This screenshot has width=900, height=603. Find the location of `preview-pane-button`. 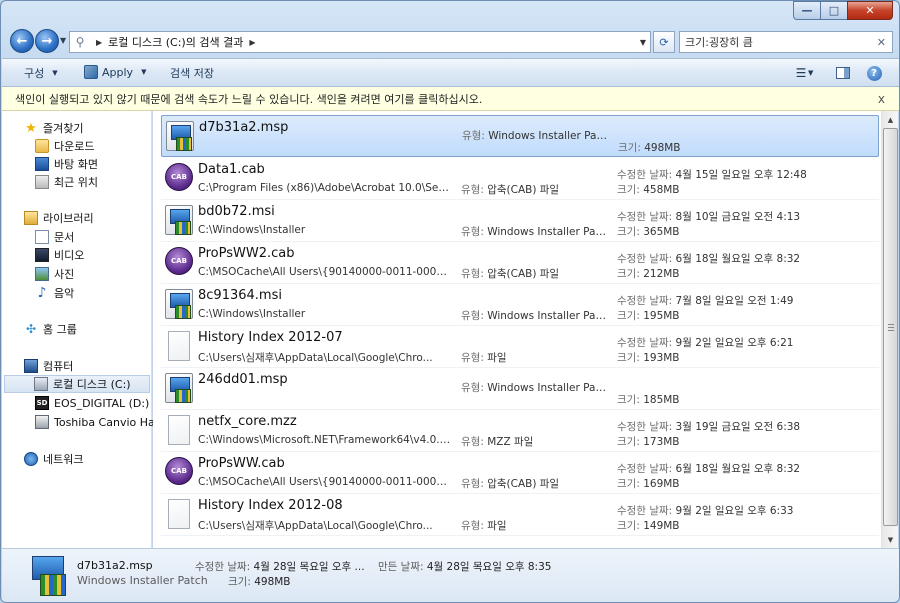

preview-pane-button is located at coordinates (843, 73).